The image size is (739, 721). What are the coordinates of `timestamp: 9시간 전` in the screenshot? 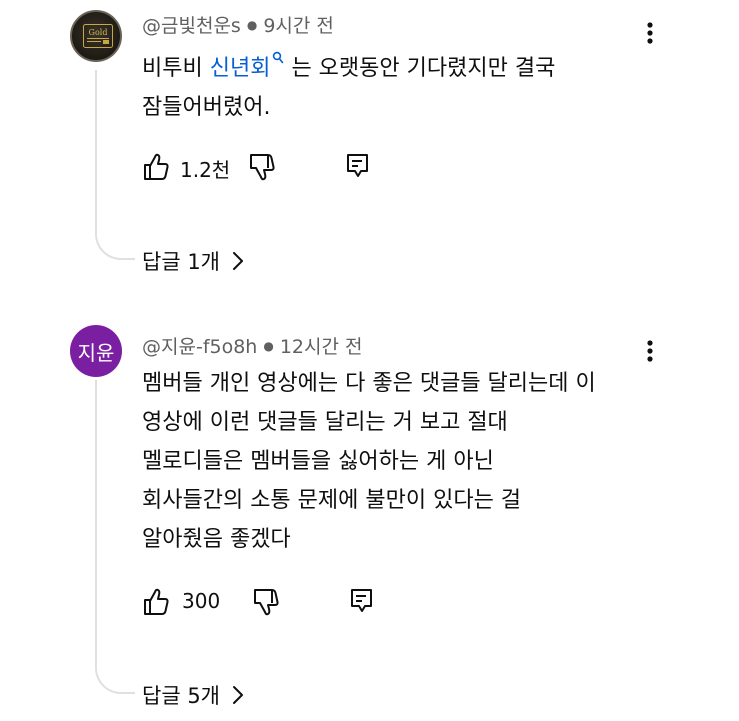 It's located at (298, 26).